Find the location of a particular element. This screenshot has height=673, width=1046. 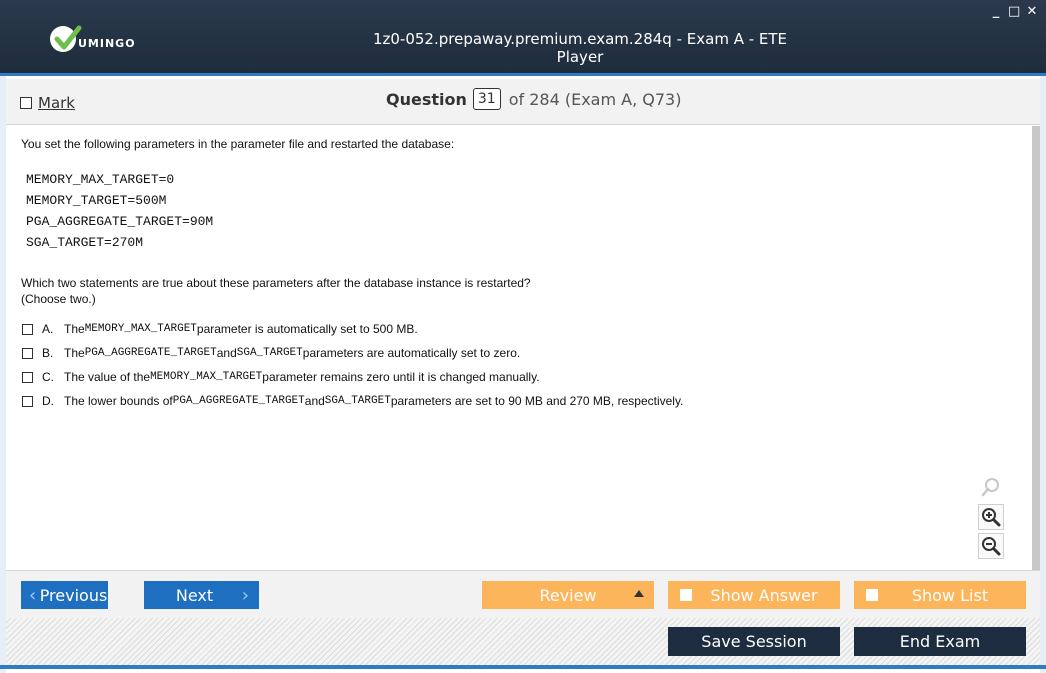

window-controls: _ □ ✕ is located at coordinates (1014, 11).